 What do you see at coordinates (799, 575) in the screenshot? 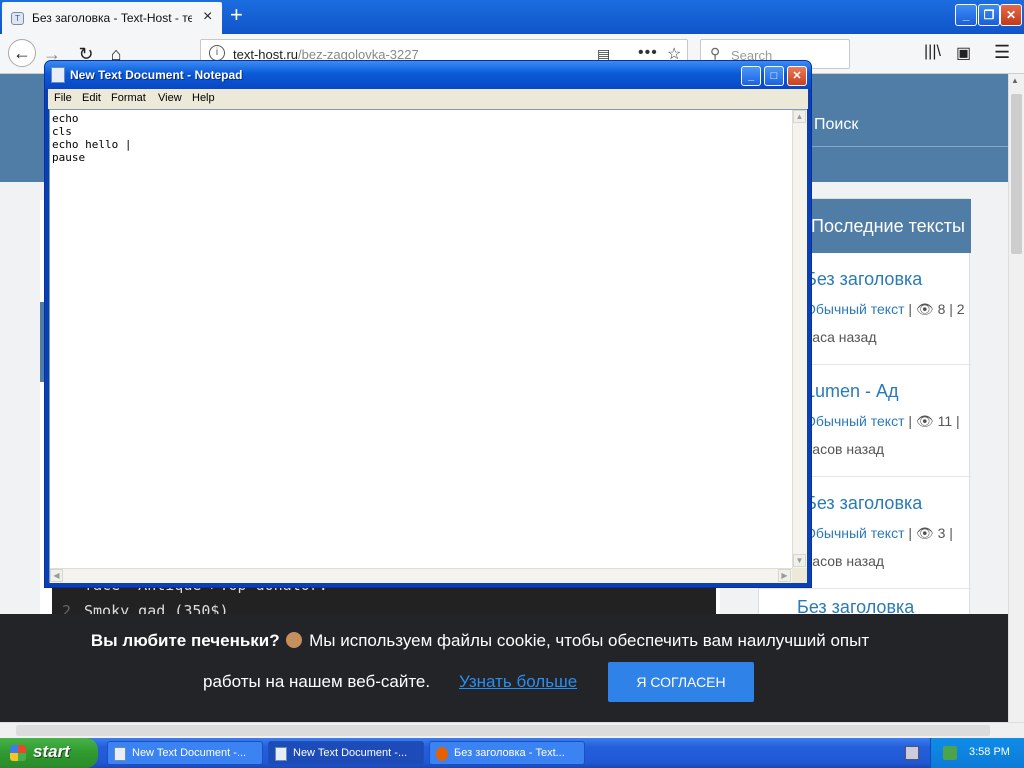
I see `resize-grip-icon` at bounding box center [799, 575].